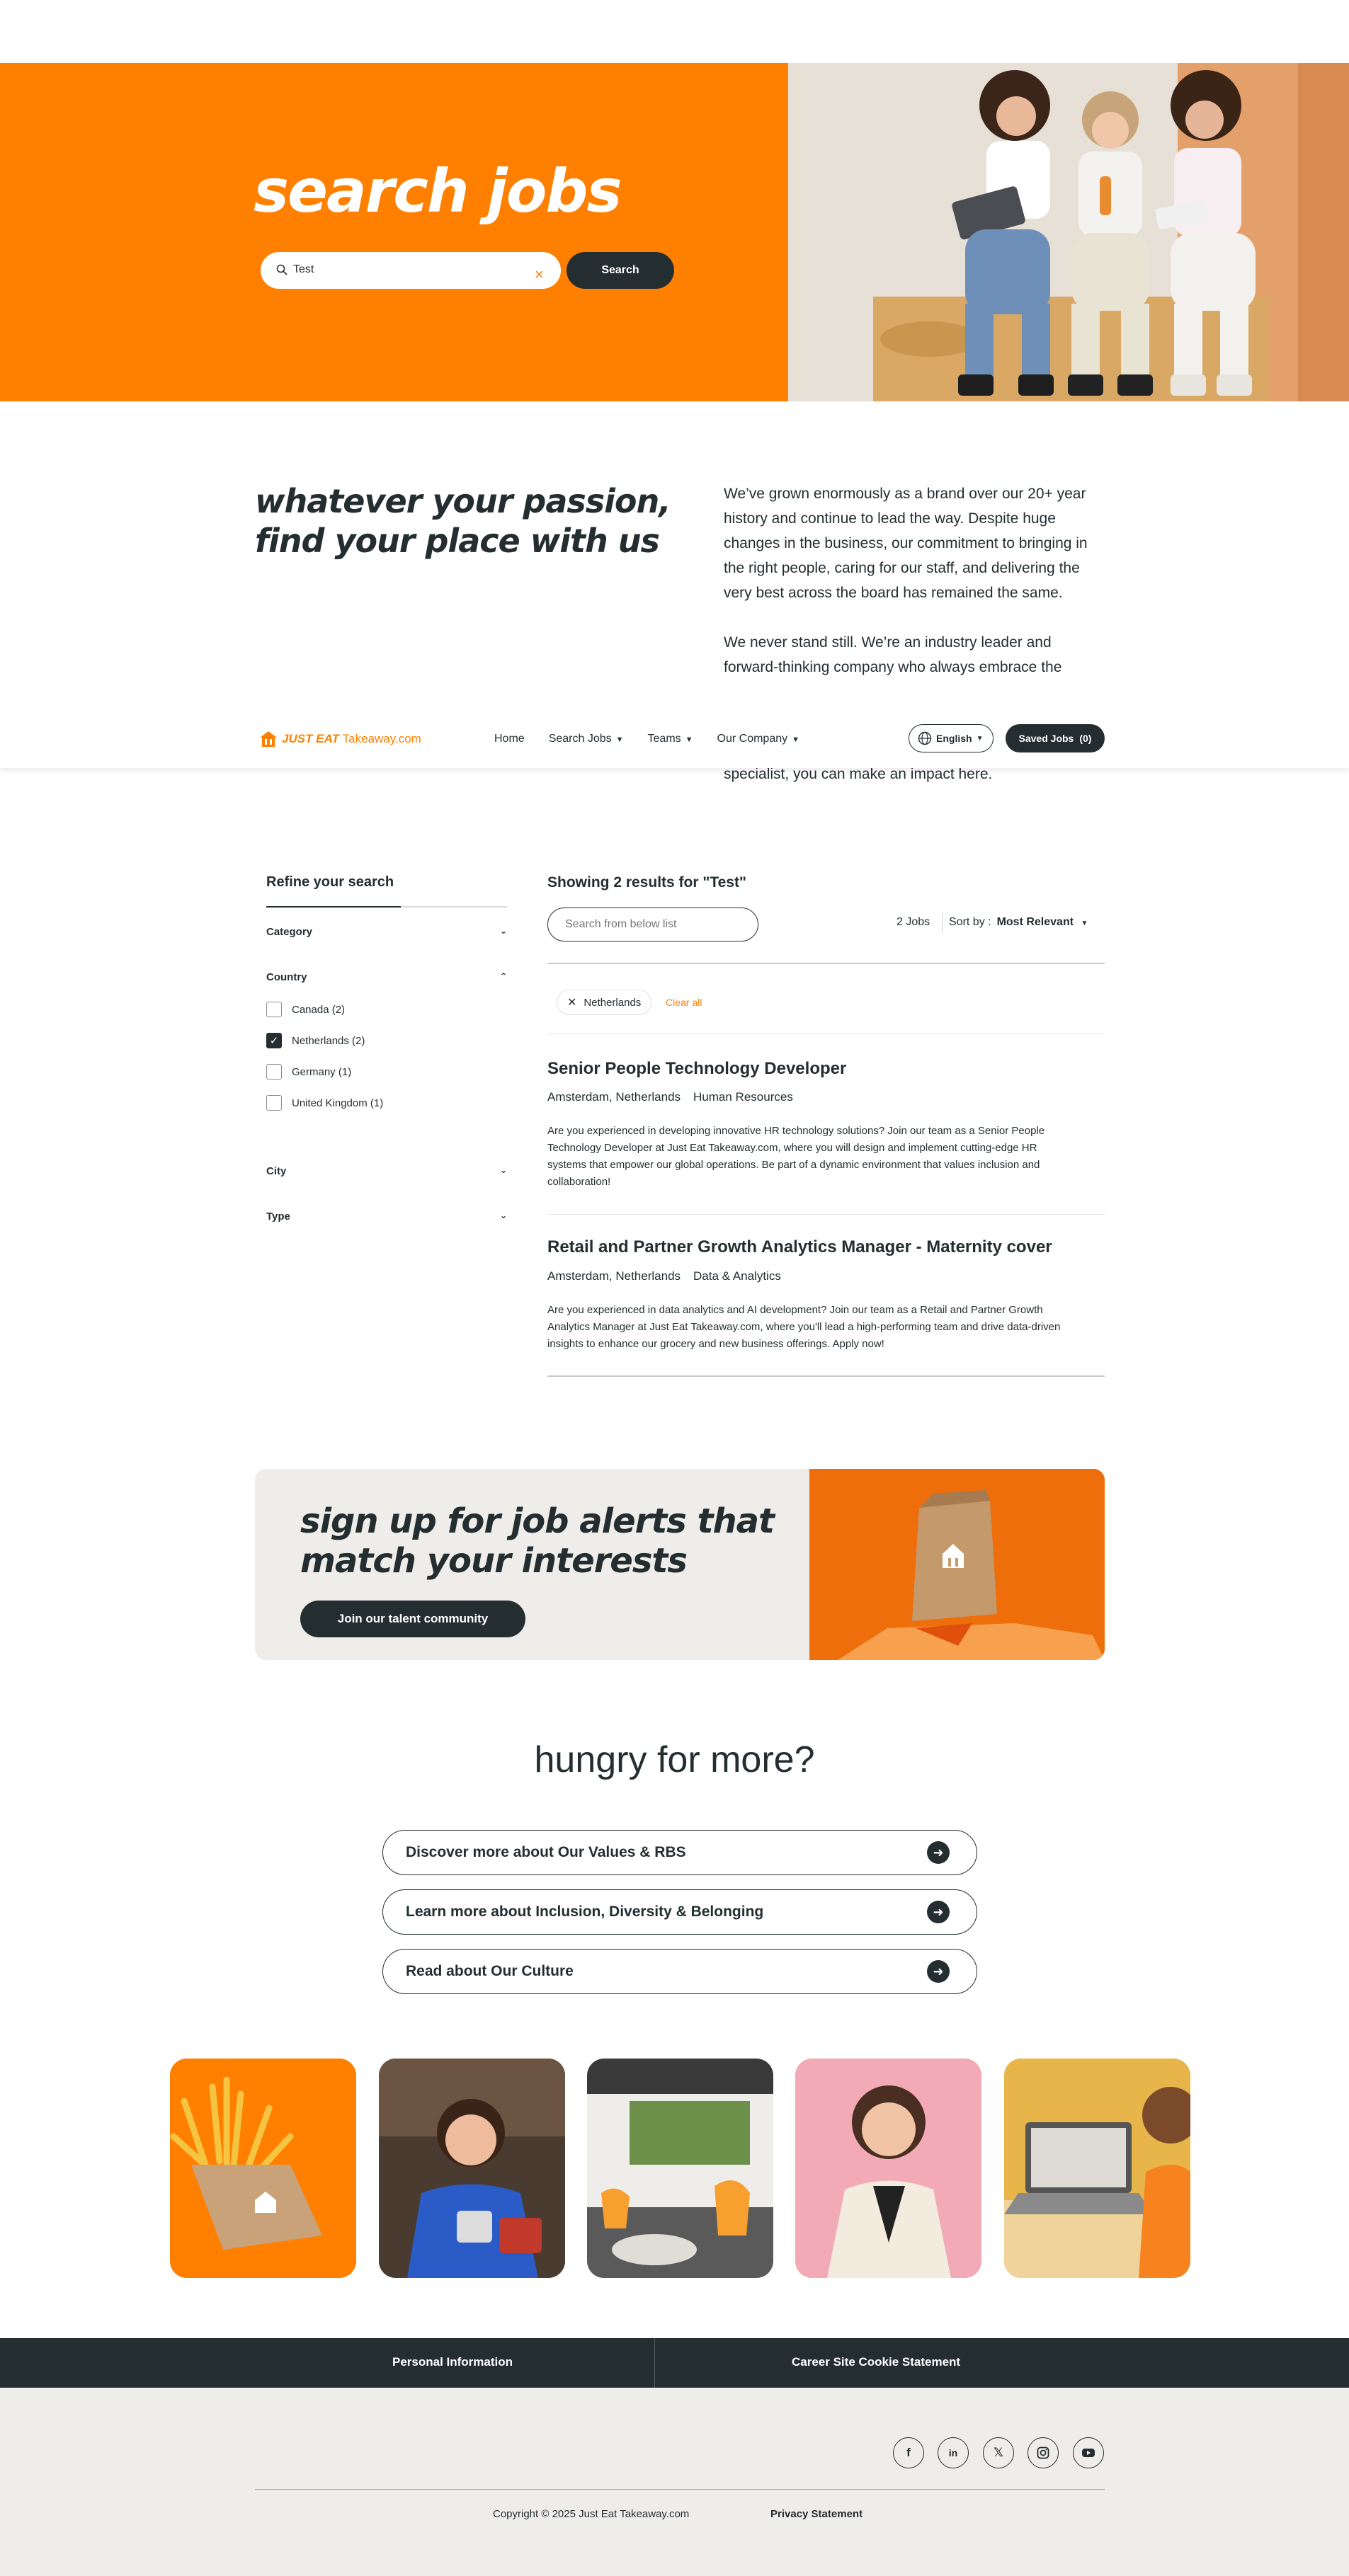  I want to click on cookie-statement-link: Career Site Cookie Statement, so click(876, 2362).